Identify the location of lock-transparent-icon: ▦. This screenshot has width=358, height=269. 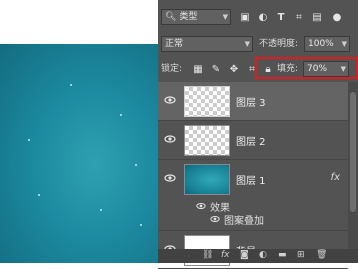
(198, 69).